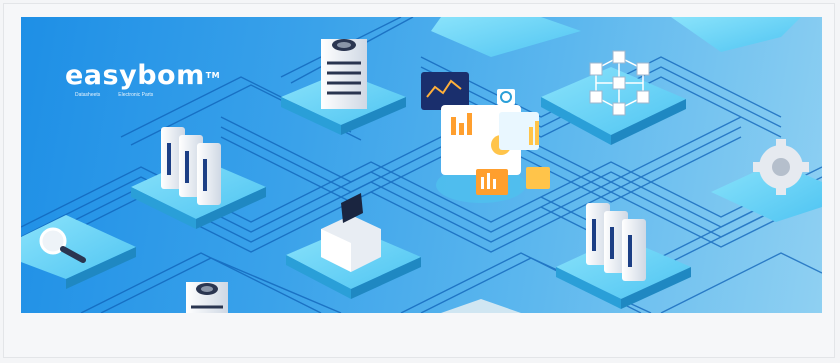 The image size is (840, 363). What do you see at coordinates (506, 37) in the screenshot?
I see `tile-top-center` at bounding box center [506, 37].